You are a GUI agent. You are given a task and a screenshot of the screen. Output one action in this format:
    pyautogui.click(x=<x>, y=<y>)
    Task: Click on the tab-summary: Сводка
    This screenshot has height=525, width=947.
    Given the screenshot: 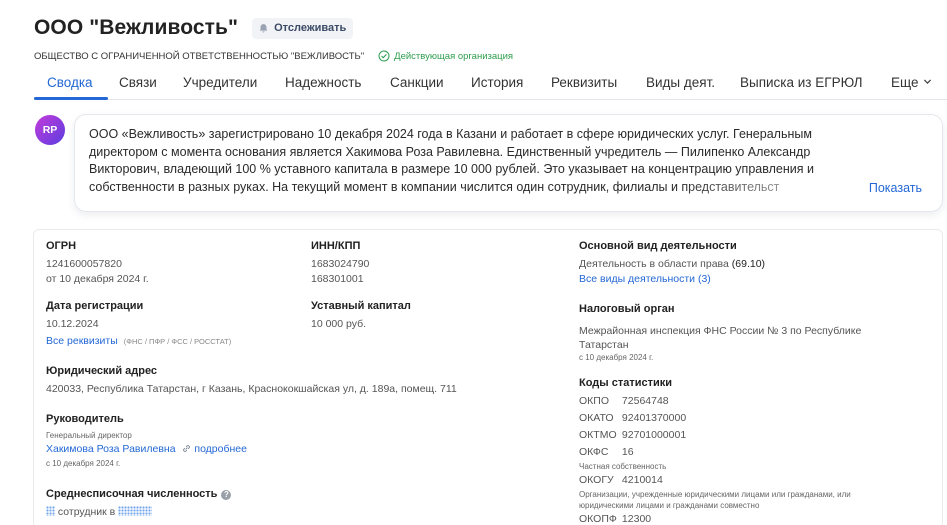 What is the action you would take?
    pyautogui.click(x=70, y=82)
    